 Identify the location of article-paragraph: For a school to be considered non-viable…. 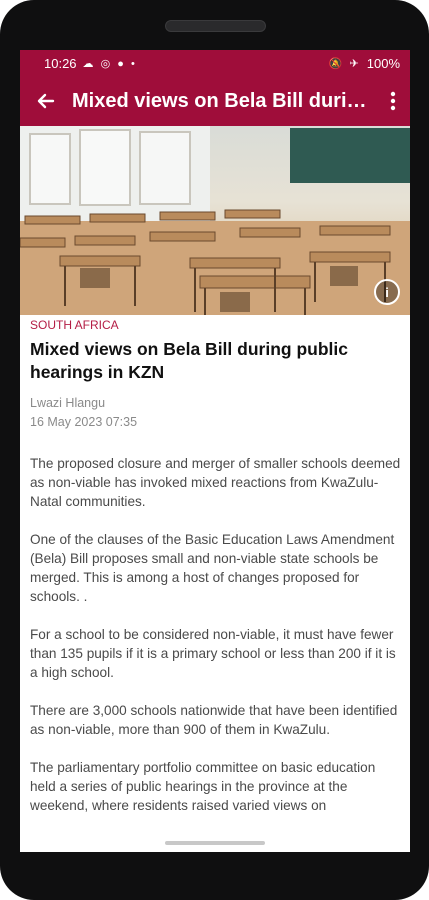
(213, 653).